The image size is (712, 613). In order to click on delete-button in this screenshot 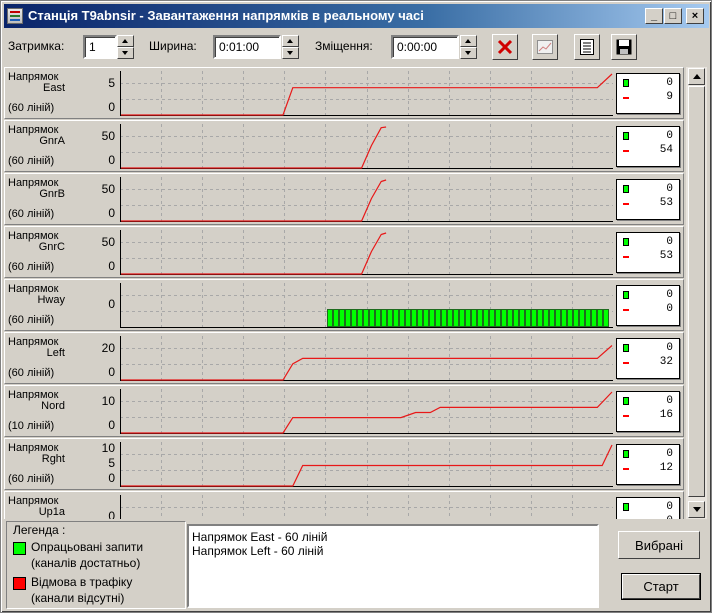, I will do `click(505, 47)`.